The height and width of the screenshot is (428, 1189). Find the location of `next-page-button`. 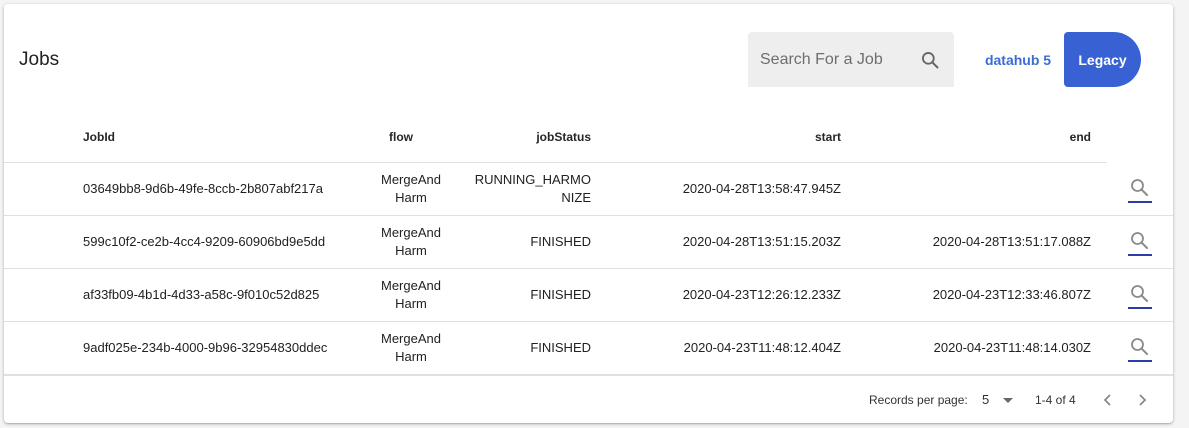

next-page-button is located at coordinates (1142, 400).